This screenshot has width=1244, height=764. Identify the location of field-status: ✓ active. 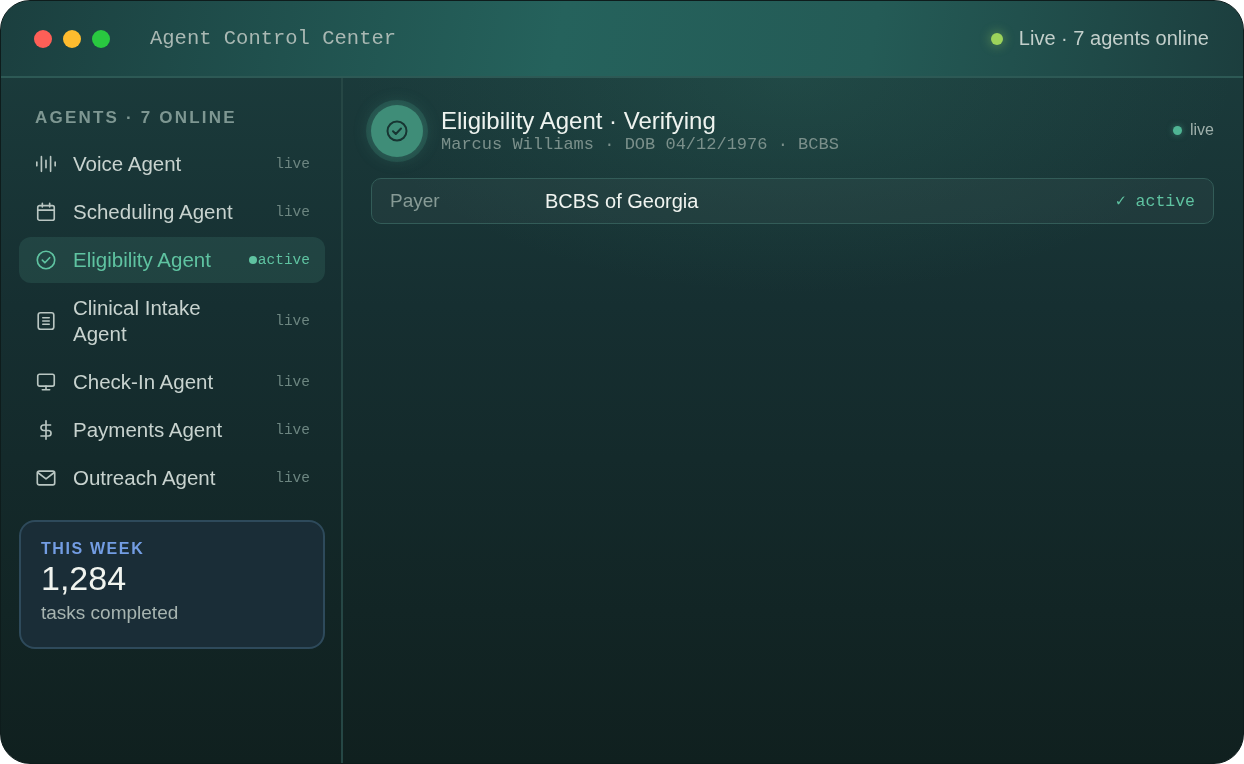
(1155, 201).